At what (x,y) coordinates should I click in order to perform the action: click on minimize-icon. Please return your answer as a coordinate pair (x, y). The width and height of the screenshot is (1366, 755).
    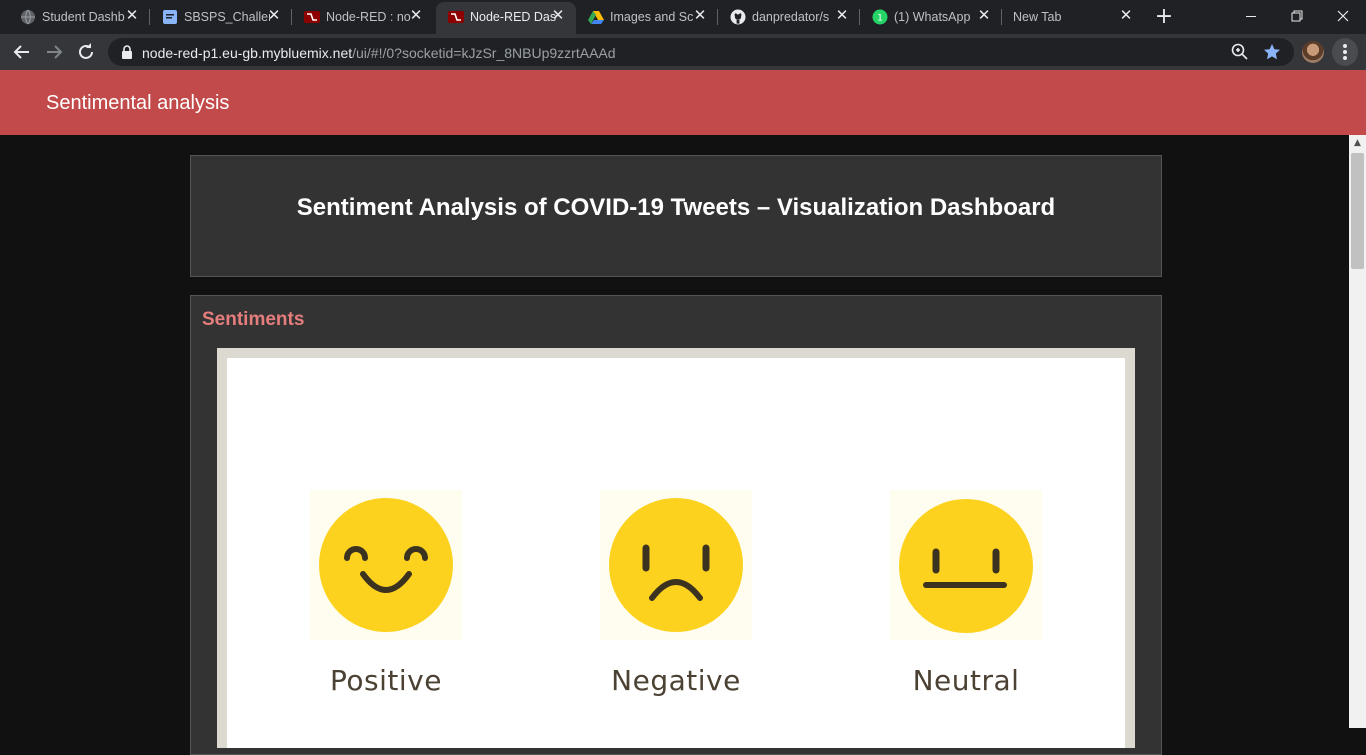
    Looking at the image, I should click on (1251, 16).